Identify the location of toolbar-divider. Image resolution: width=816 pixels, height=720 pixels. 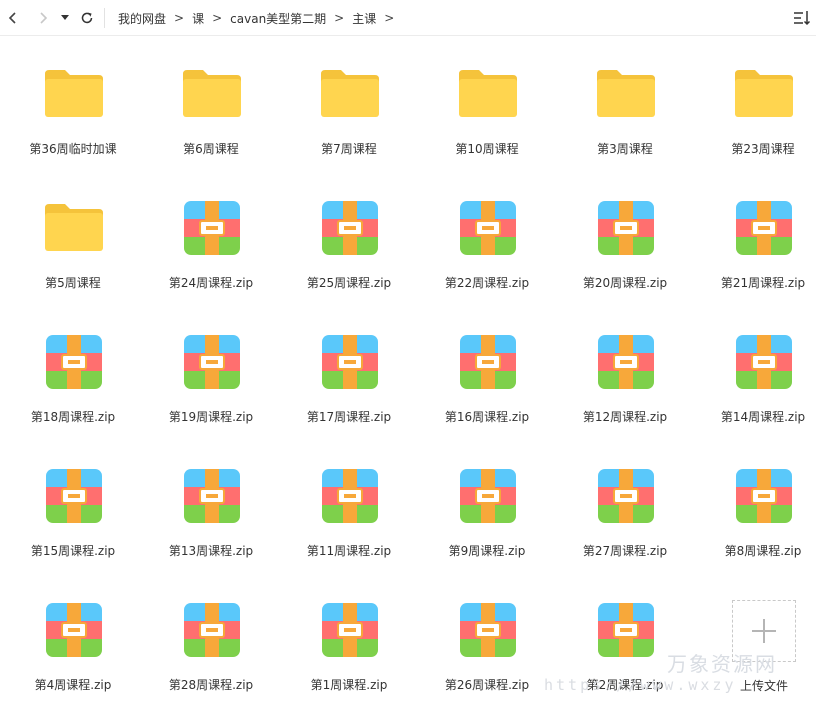
(104, 18).